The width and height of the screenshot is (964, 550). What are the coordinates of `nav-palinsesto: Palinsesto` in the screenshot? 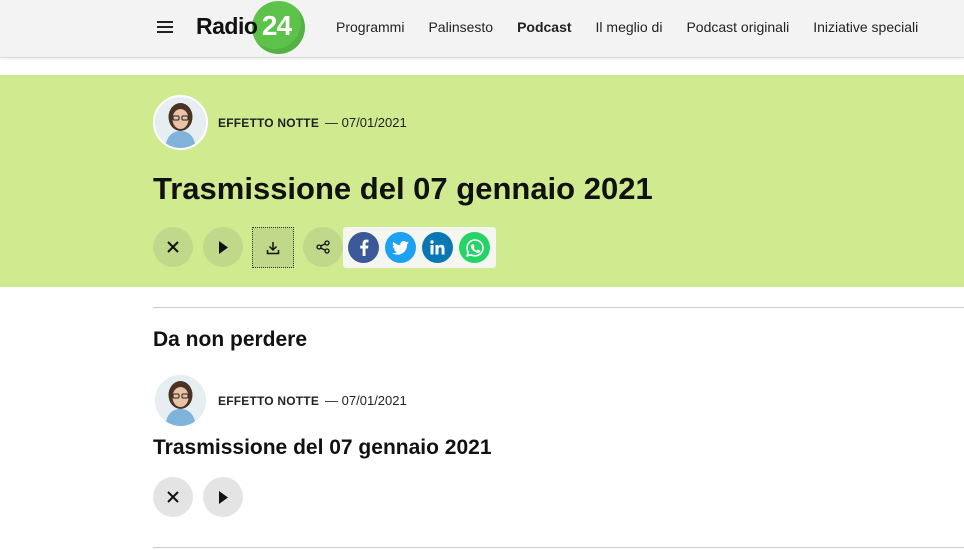 It's located at (460, 27).